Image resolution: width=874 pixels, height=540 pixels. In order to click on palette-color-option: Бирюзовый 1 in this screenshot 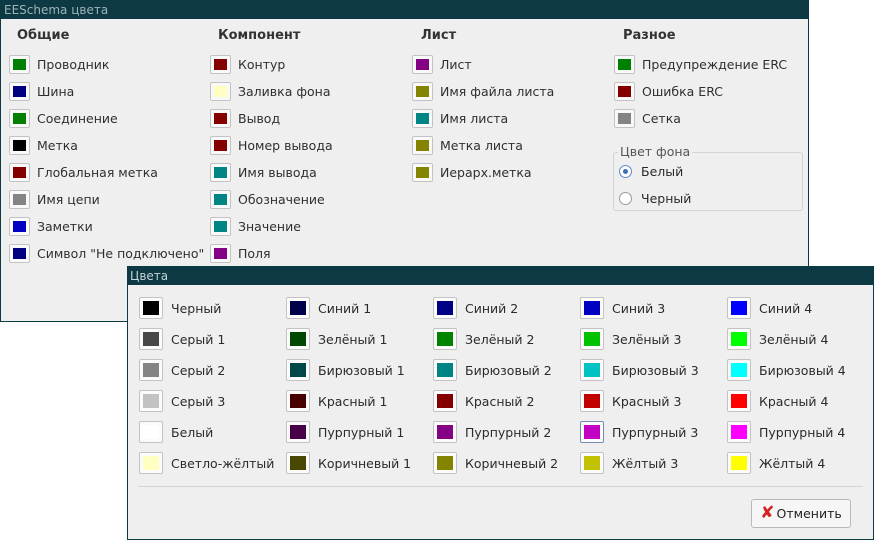, I will do `click(345, 370)`.